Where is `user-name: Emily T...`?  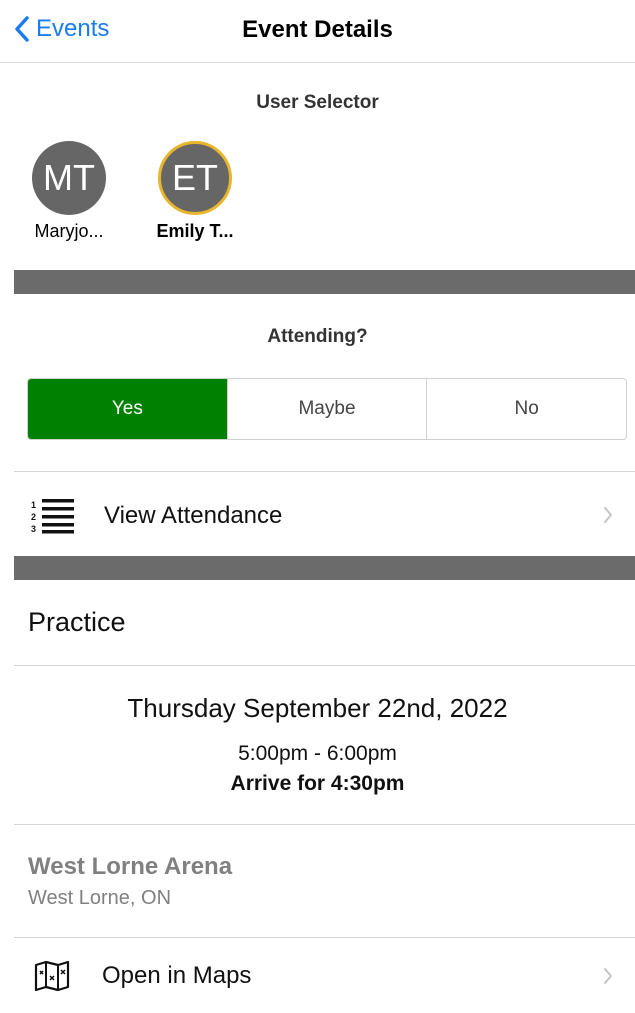 user-name: Emily T... is located at coordinates (195, 231).